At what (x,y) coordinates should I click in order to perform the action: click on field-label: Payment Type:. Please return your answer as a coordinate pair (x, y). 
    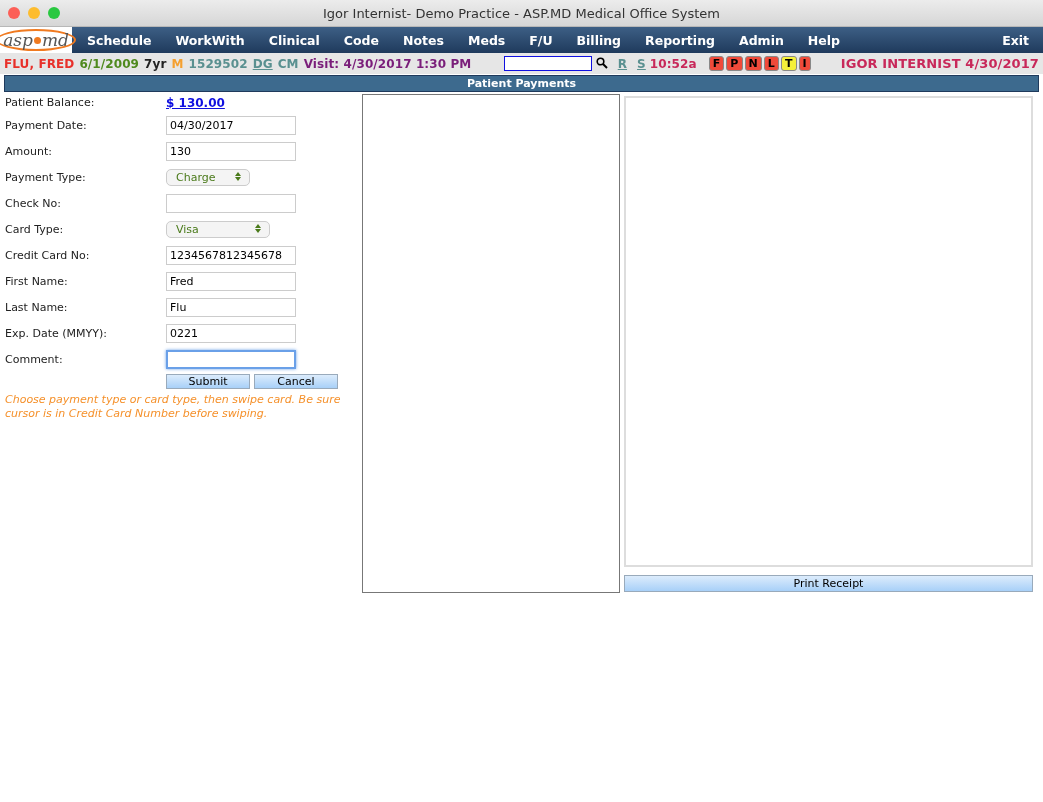
    Looking at the image, I should click on (46, 177).